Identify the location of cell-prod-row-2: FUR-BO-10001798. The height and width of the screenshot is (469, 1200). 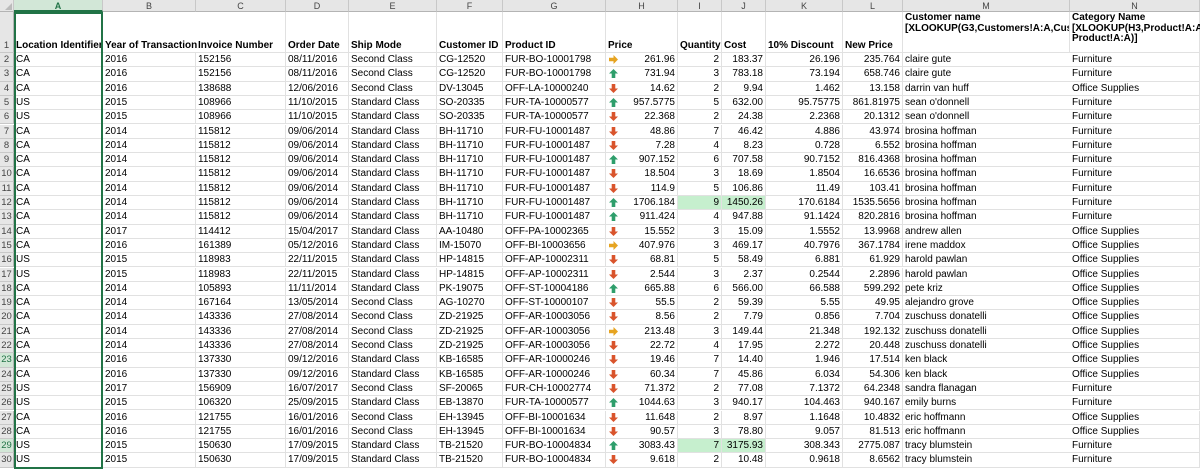
(554, 60).